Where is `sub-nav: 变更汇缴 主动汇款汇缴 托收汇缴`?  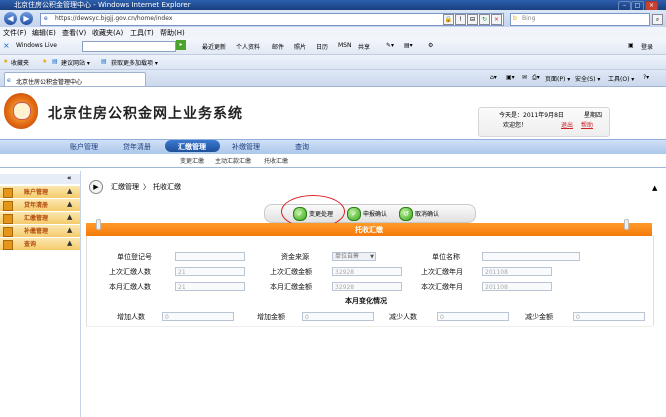
sub-nav: 变更汇缴 主动汇款汇缴 托收汇缴 is located at coordinates (333, 161).